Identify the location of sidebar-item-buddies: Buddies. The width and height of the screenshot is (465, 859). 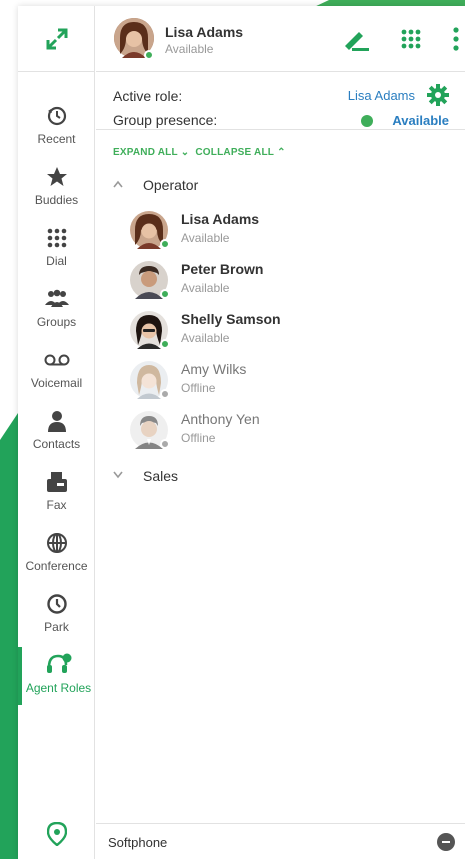
(56, 188).